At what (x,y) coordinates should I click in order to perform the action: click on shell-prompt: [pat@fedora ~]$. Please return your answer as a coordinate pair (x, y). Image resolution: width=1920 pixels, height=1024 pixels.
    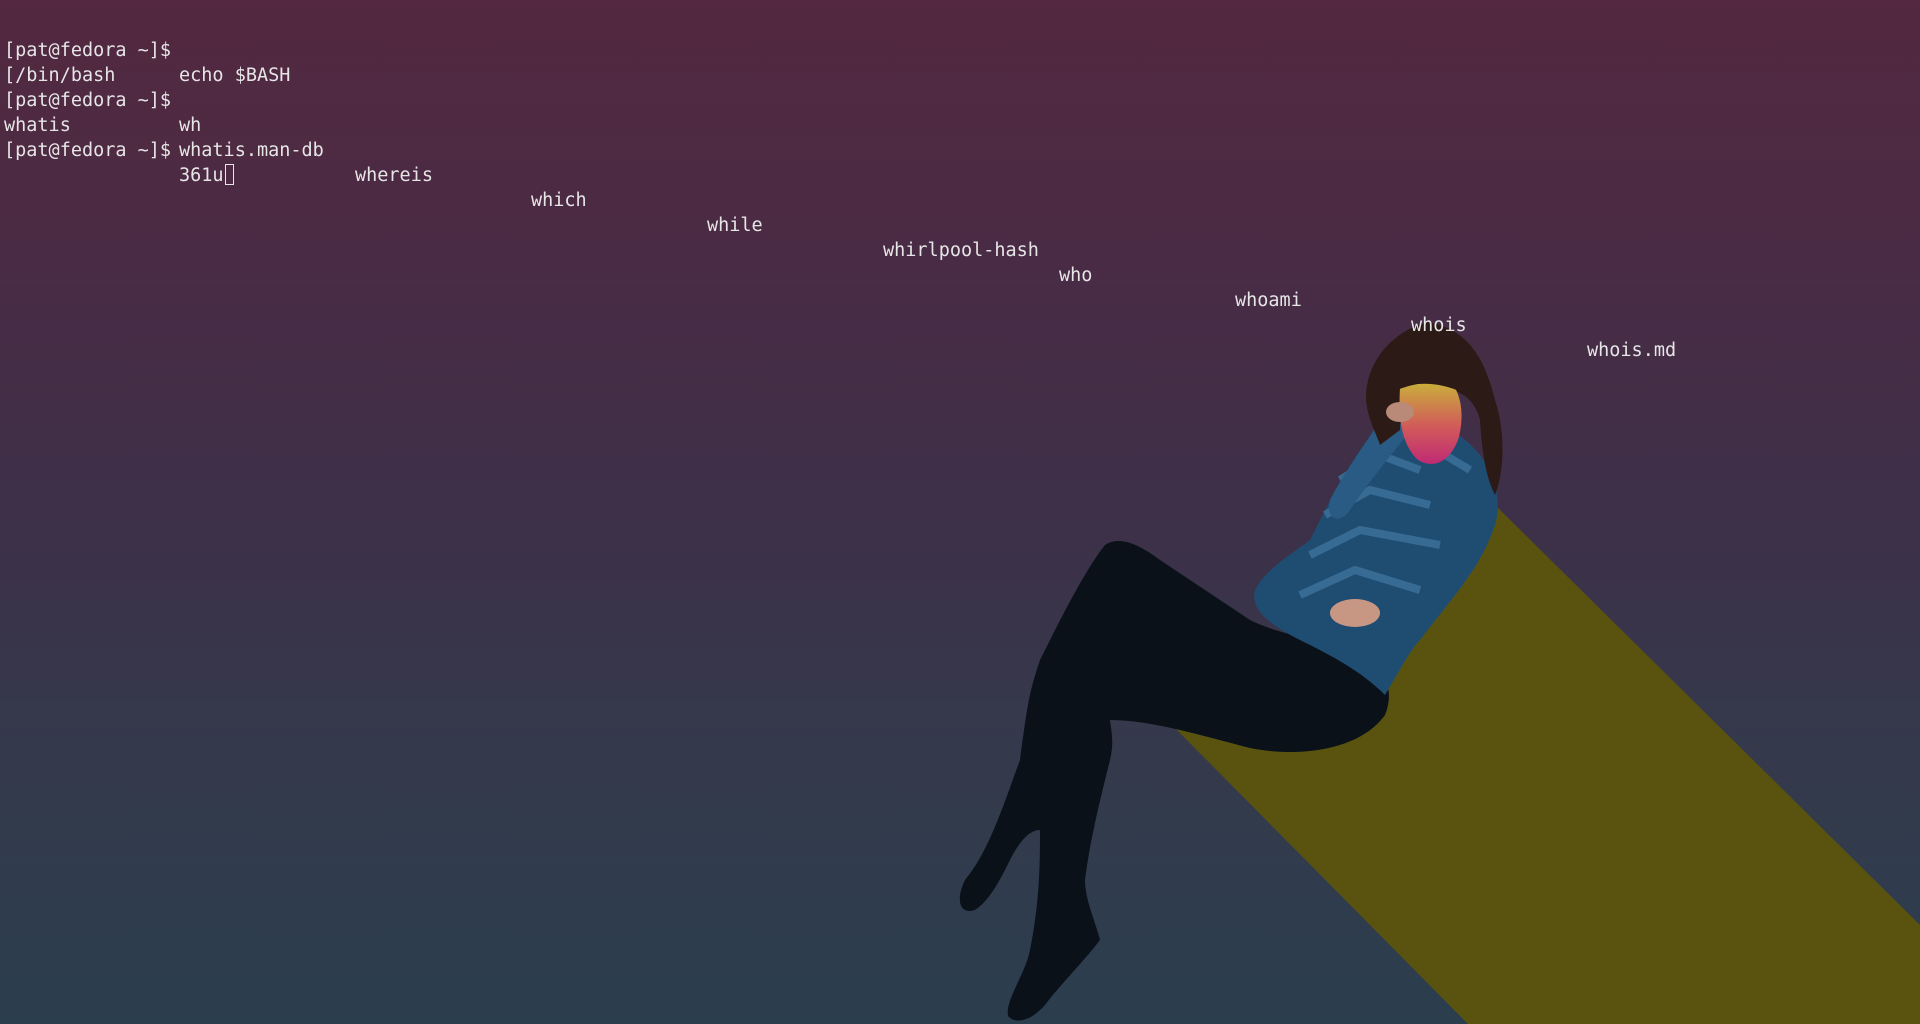
    Looking at the image, I should click on (88, 150).